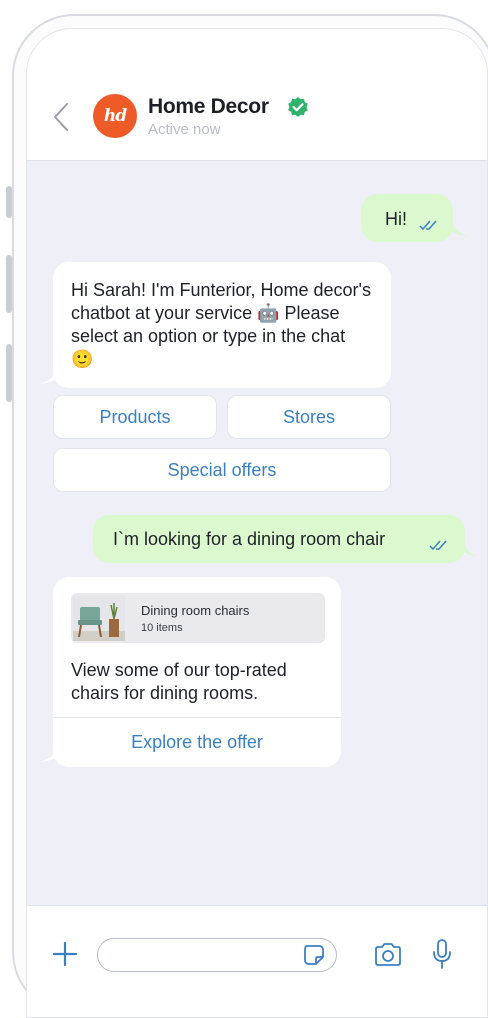  What do you see at coordinates (197, 742) in the screenshot?
I see `explore-offer-button: Explore the offer` at bounding box center [197, 742].